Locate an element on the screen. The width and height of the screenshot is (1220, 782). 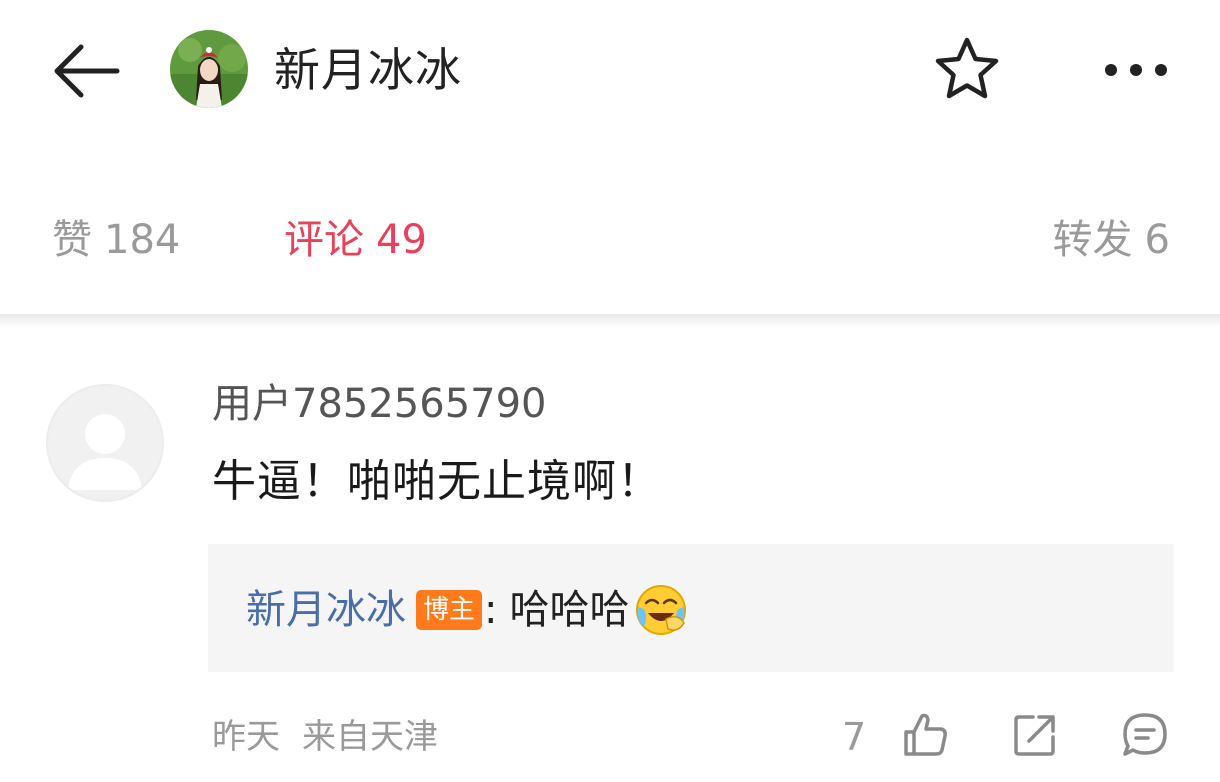
thumbs-up-icon is located at coordinates (925, 734).